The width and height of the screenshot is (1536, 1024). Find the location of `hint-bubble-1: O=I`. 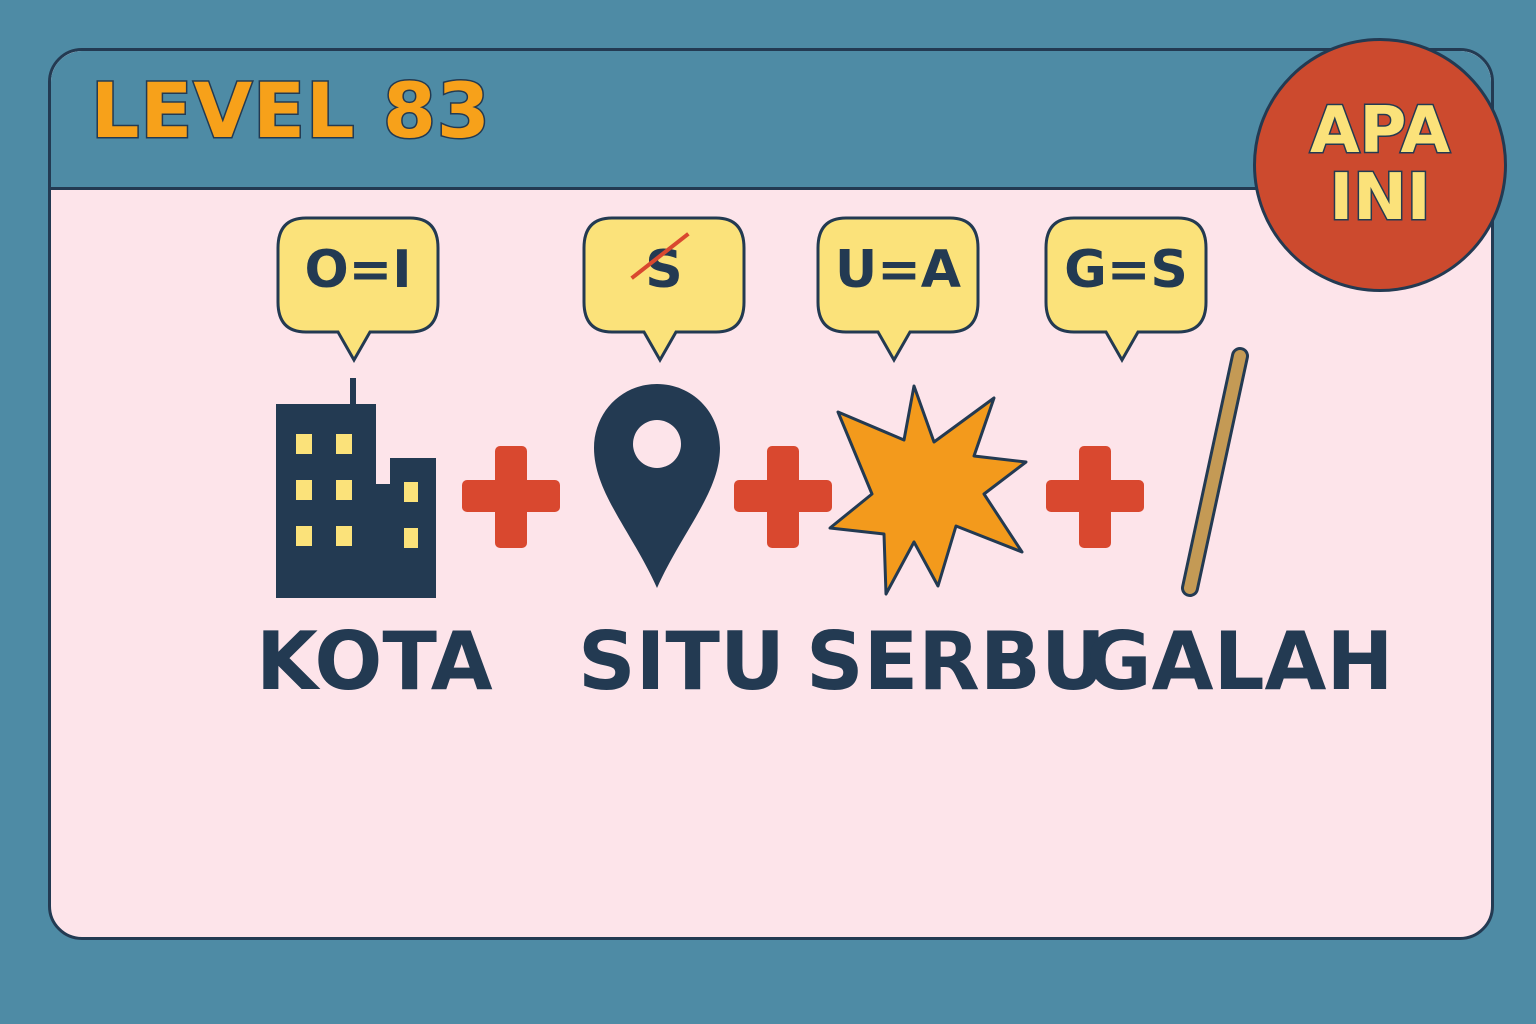

hint-bubble-1: O=I is located at coordinates (358, 289).